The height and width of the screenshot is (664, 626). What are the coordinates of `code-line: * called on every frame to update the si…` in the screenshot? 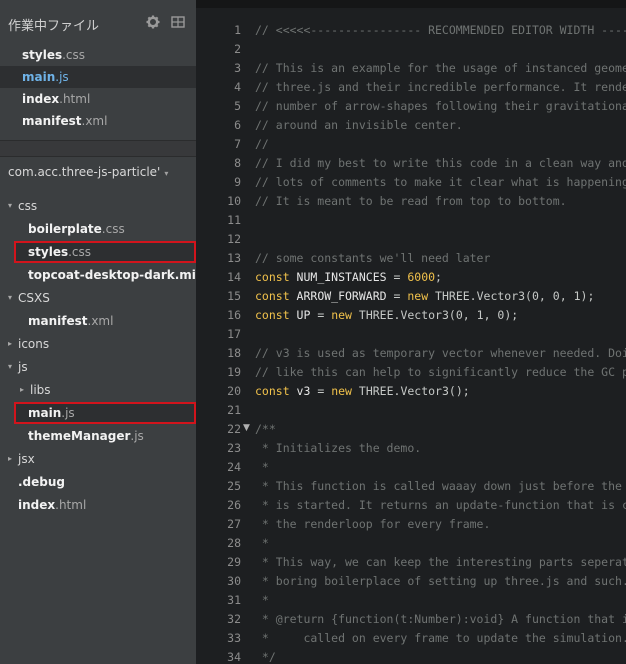 It's located at (440, 638).